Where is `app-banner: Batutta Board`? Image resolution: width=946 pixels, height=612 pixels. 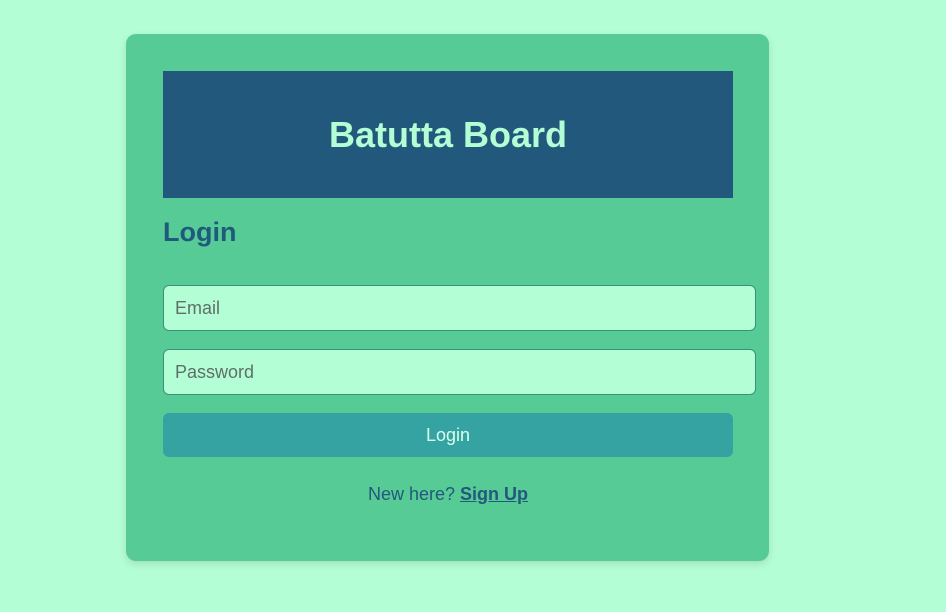
app-banner: Batutta Board is located at coordinates (448, 134).